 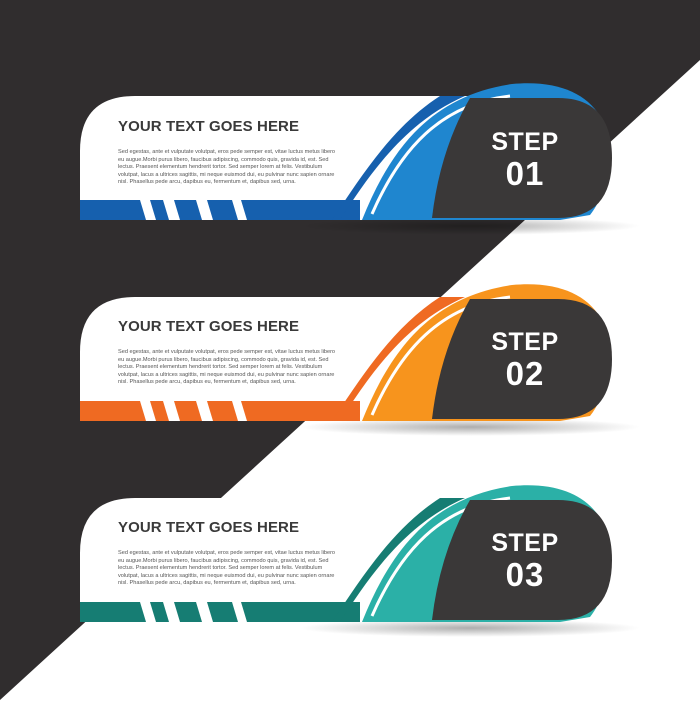 What do you see at coordinates (525, 574) in the screenshot?
I see `step-3-number: 03` at bounding box center [525, 574].